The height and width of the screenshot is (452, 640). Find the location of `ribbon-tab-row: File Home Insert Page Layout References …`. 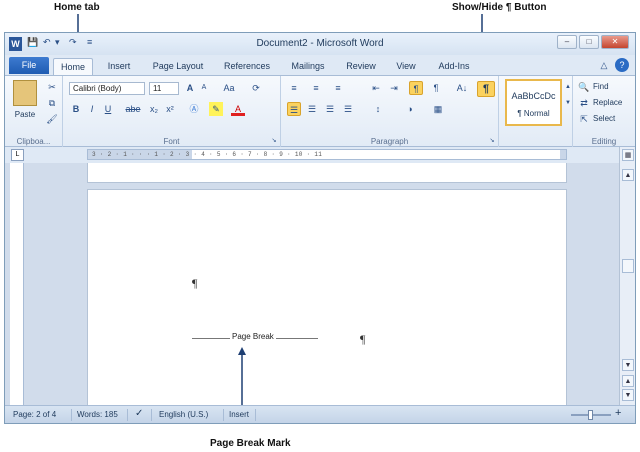

ribbon-tab-row: File Home Insert Page Layout References … is located at coordinates (320, 65).